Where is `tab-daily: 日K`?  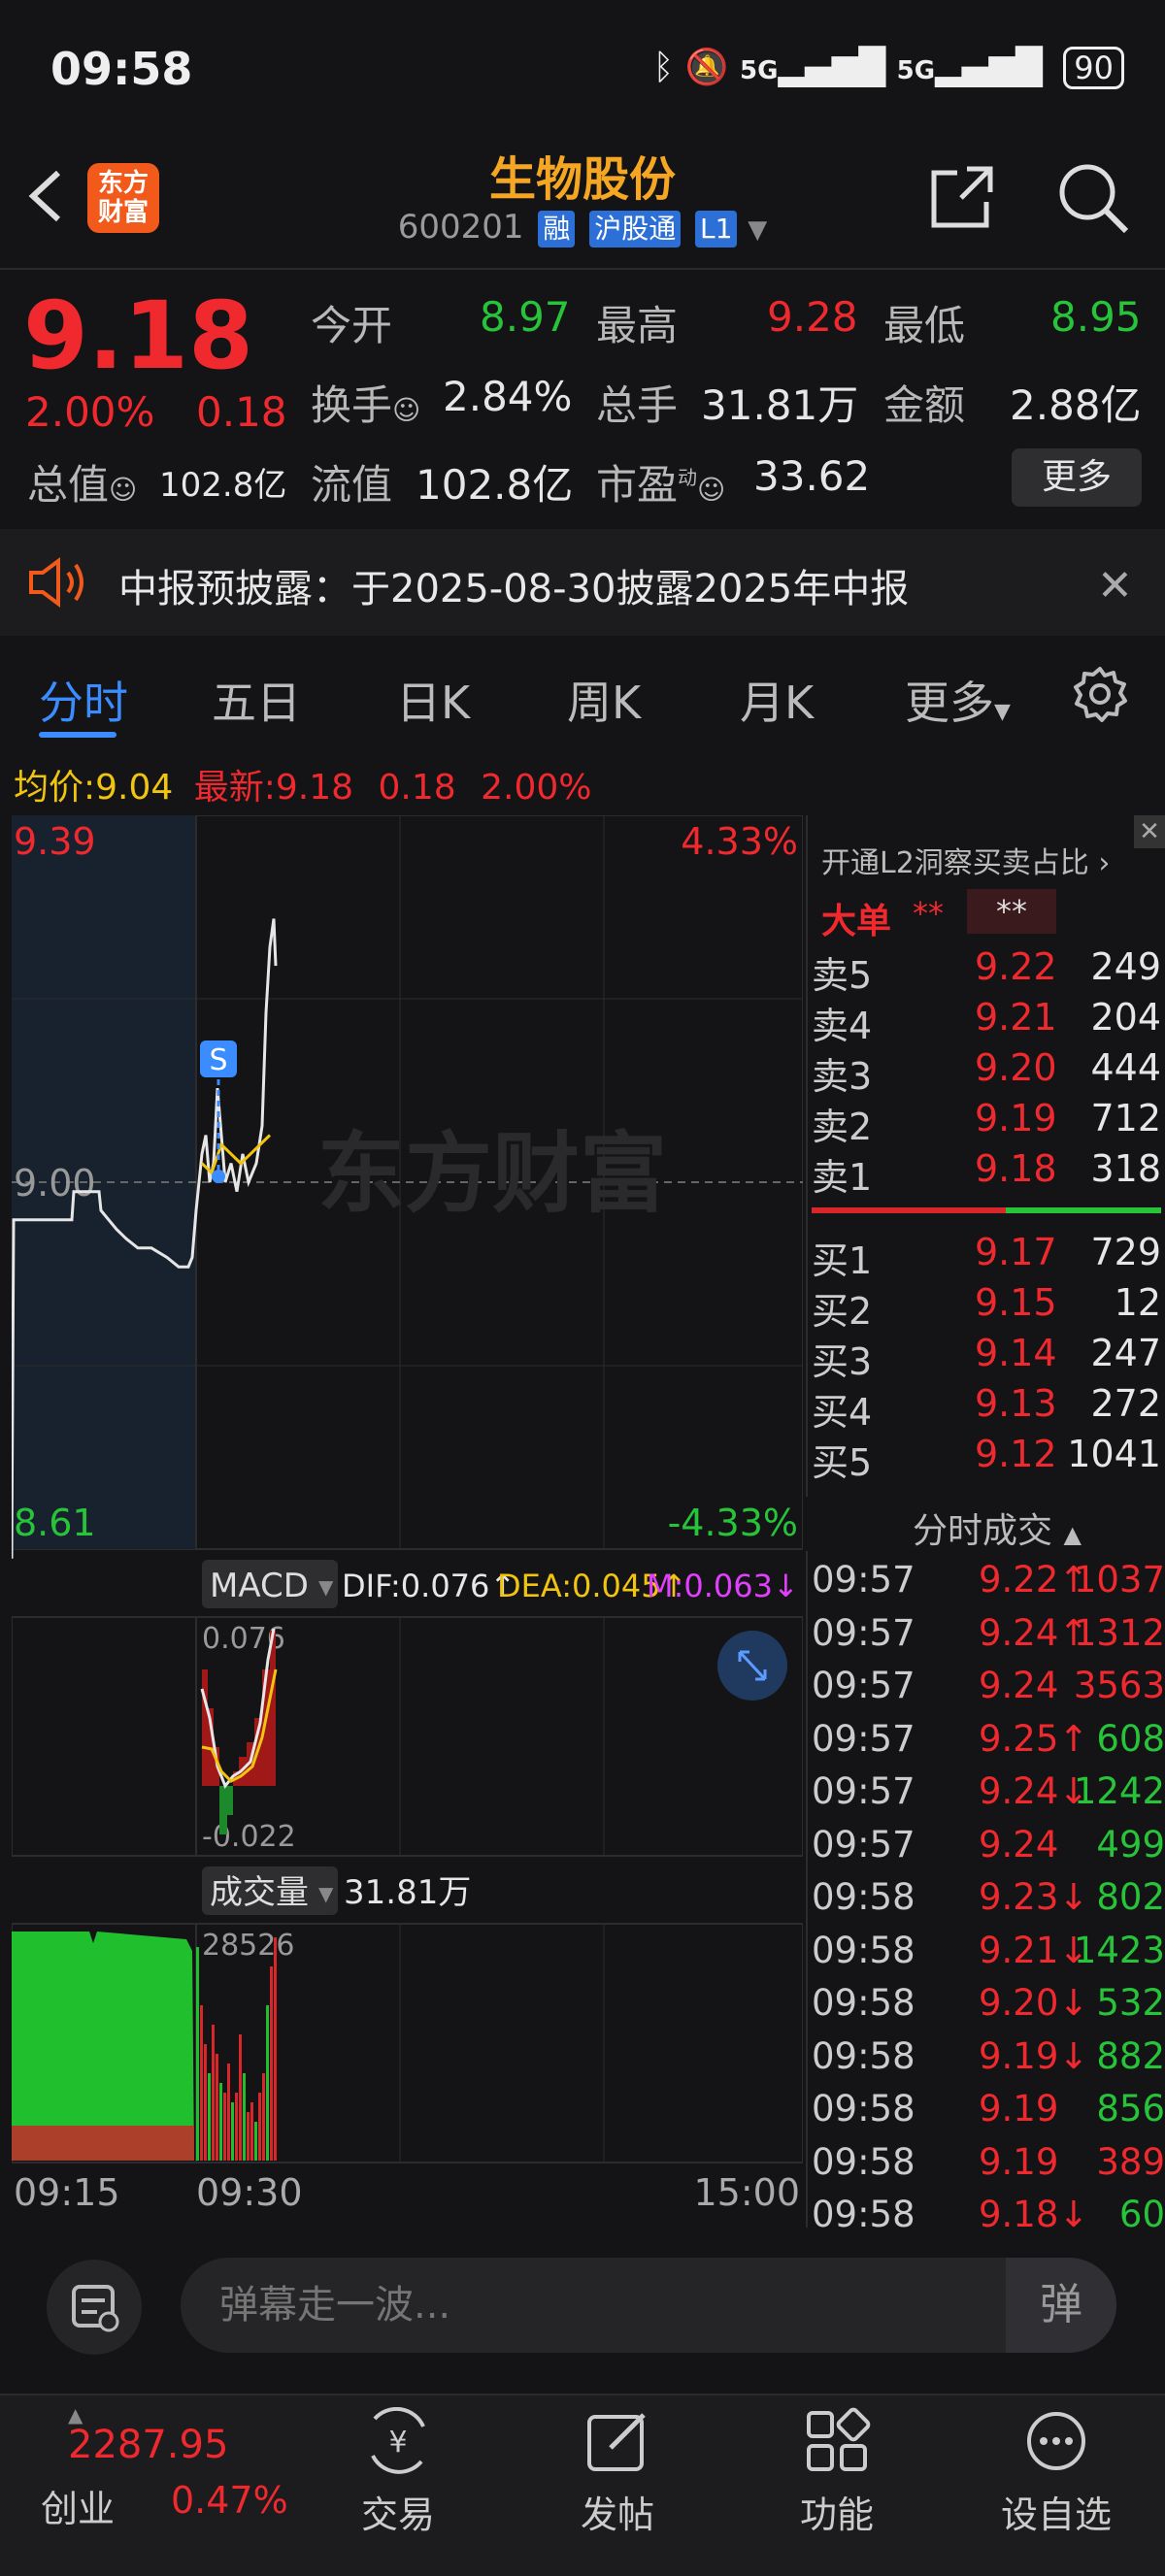
tab-daily: 日K is located at coordinates (433, 700).